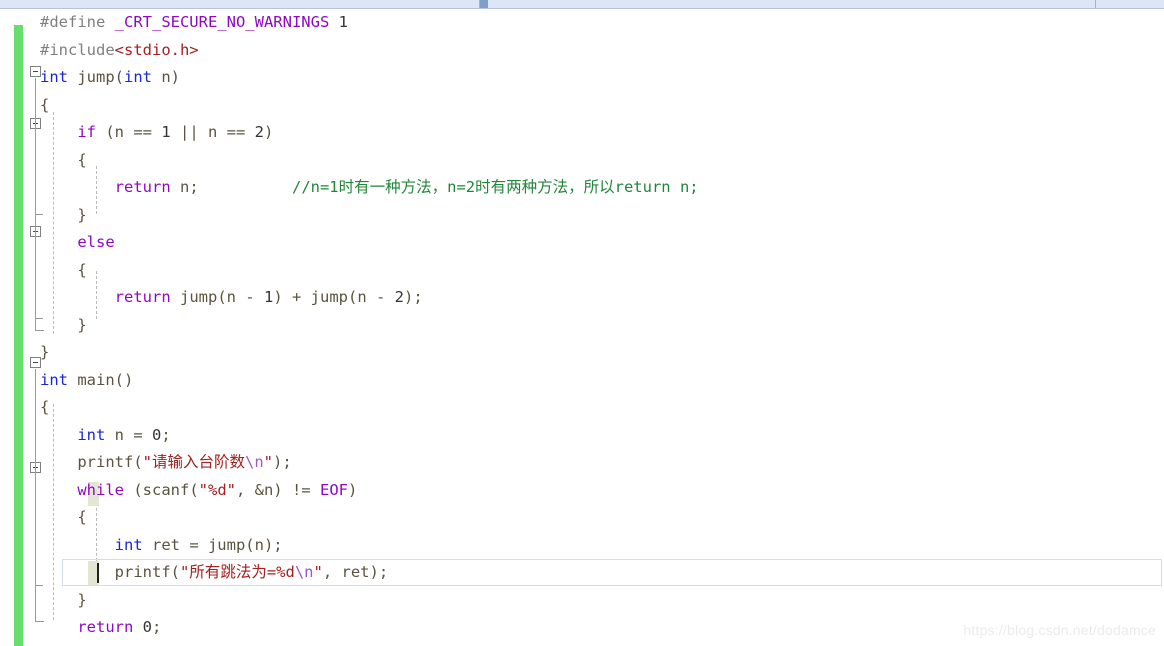 Image resolution: width=1164 pixels, height=646 pixels. I want to click on code-line: #include<stdio.h>, so click(582, 51).